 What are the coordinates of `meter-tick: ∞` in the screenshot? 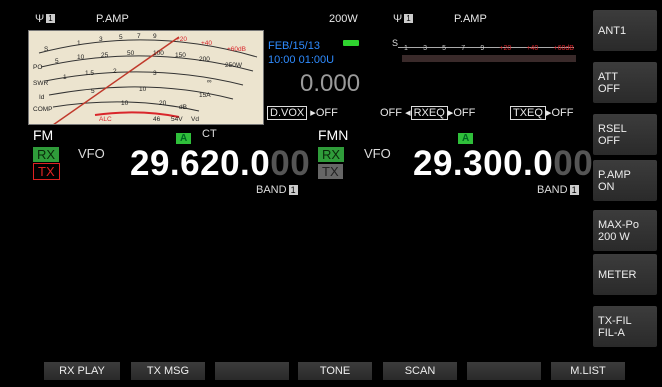 It's located at (209, 81).